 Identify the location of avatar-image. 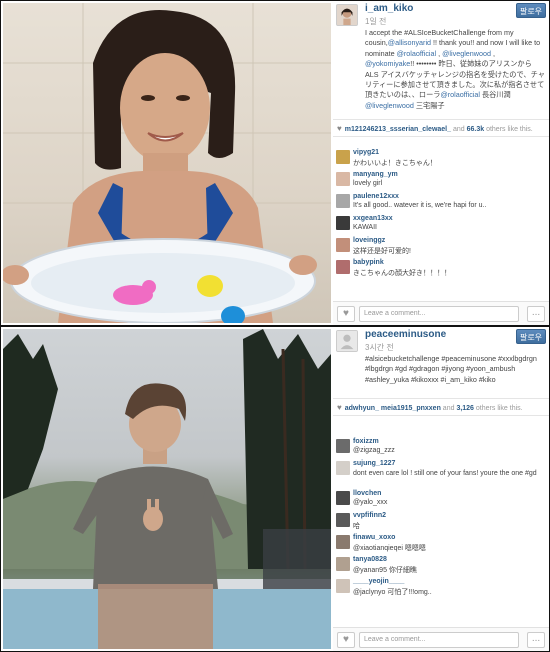
(347, 15).